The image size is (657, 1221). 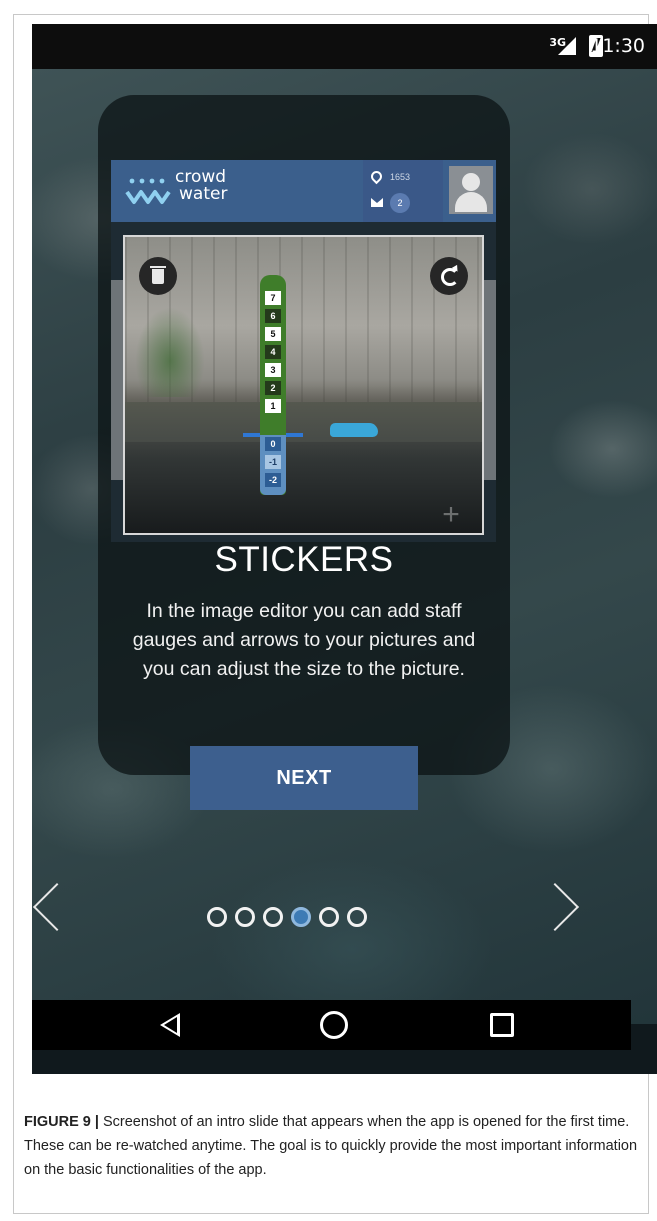 I want to click on caption-label: FIGURE 9 |, so click(x=61, y=1122).